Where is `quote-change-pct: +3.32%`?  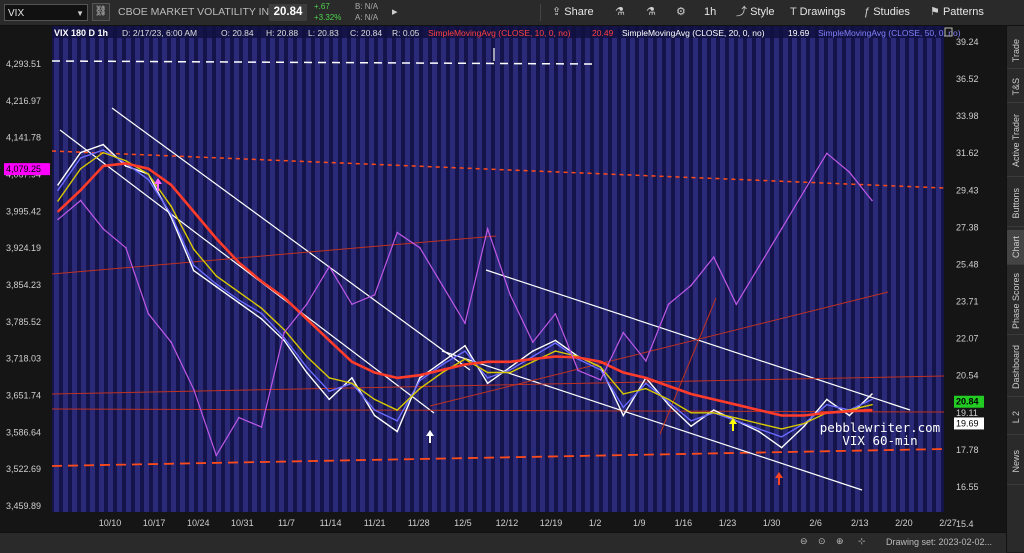
quote-change-pct: +3.32% is located at coordinates (328, 17).